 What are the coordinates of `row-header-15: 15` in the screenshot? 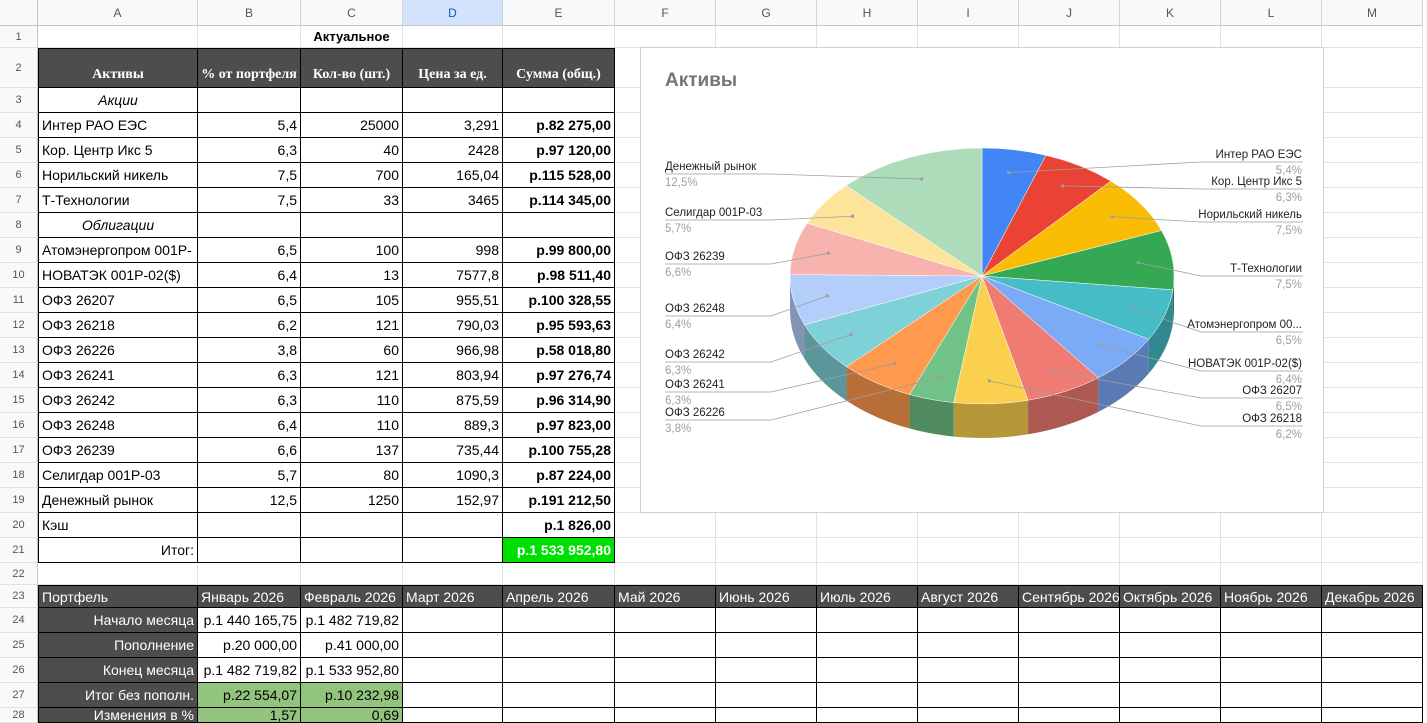 It's located at (19, 400).